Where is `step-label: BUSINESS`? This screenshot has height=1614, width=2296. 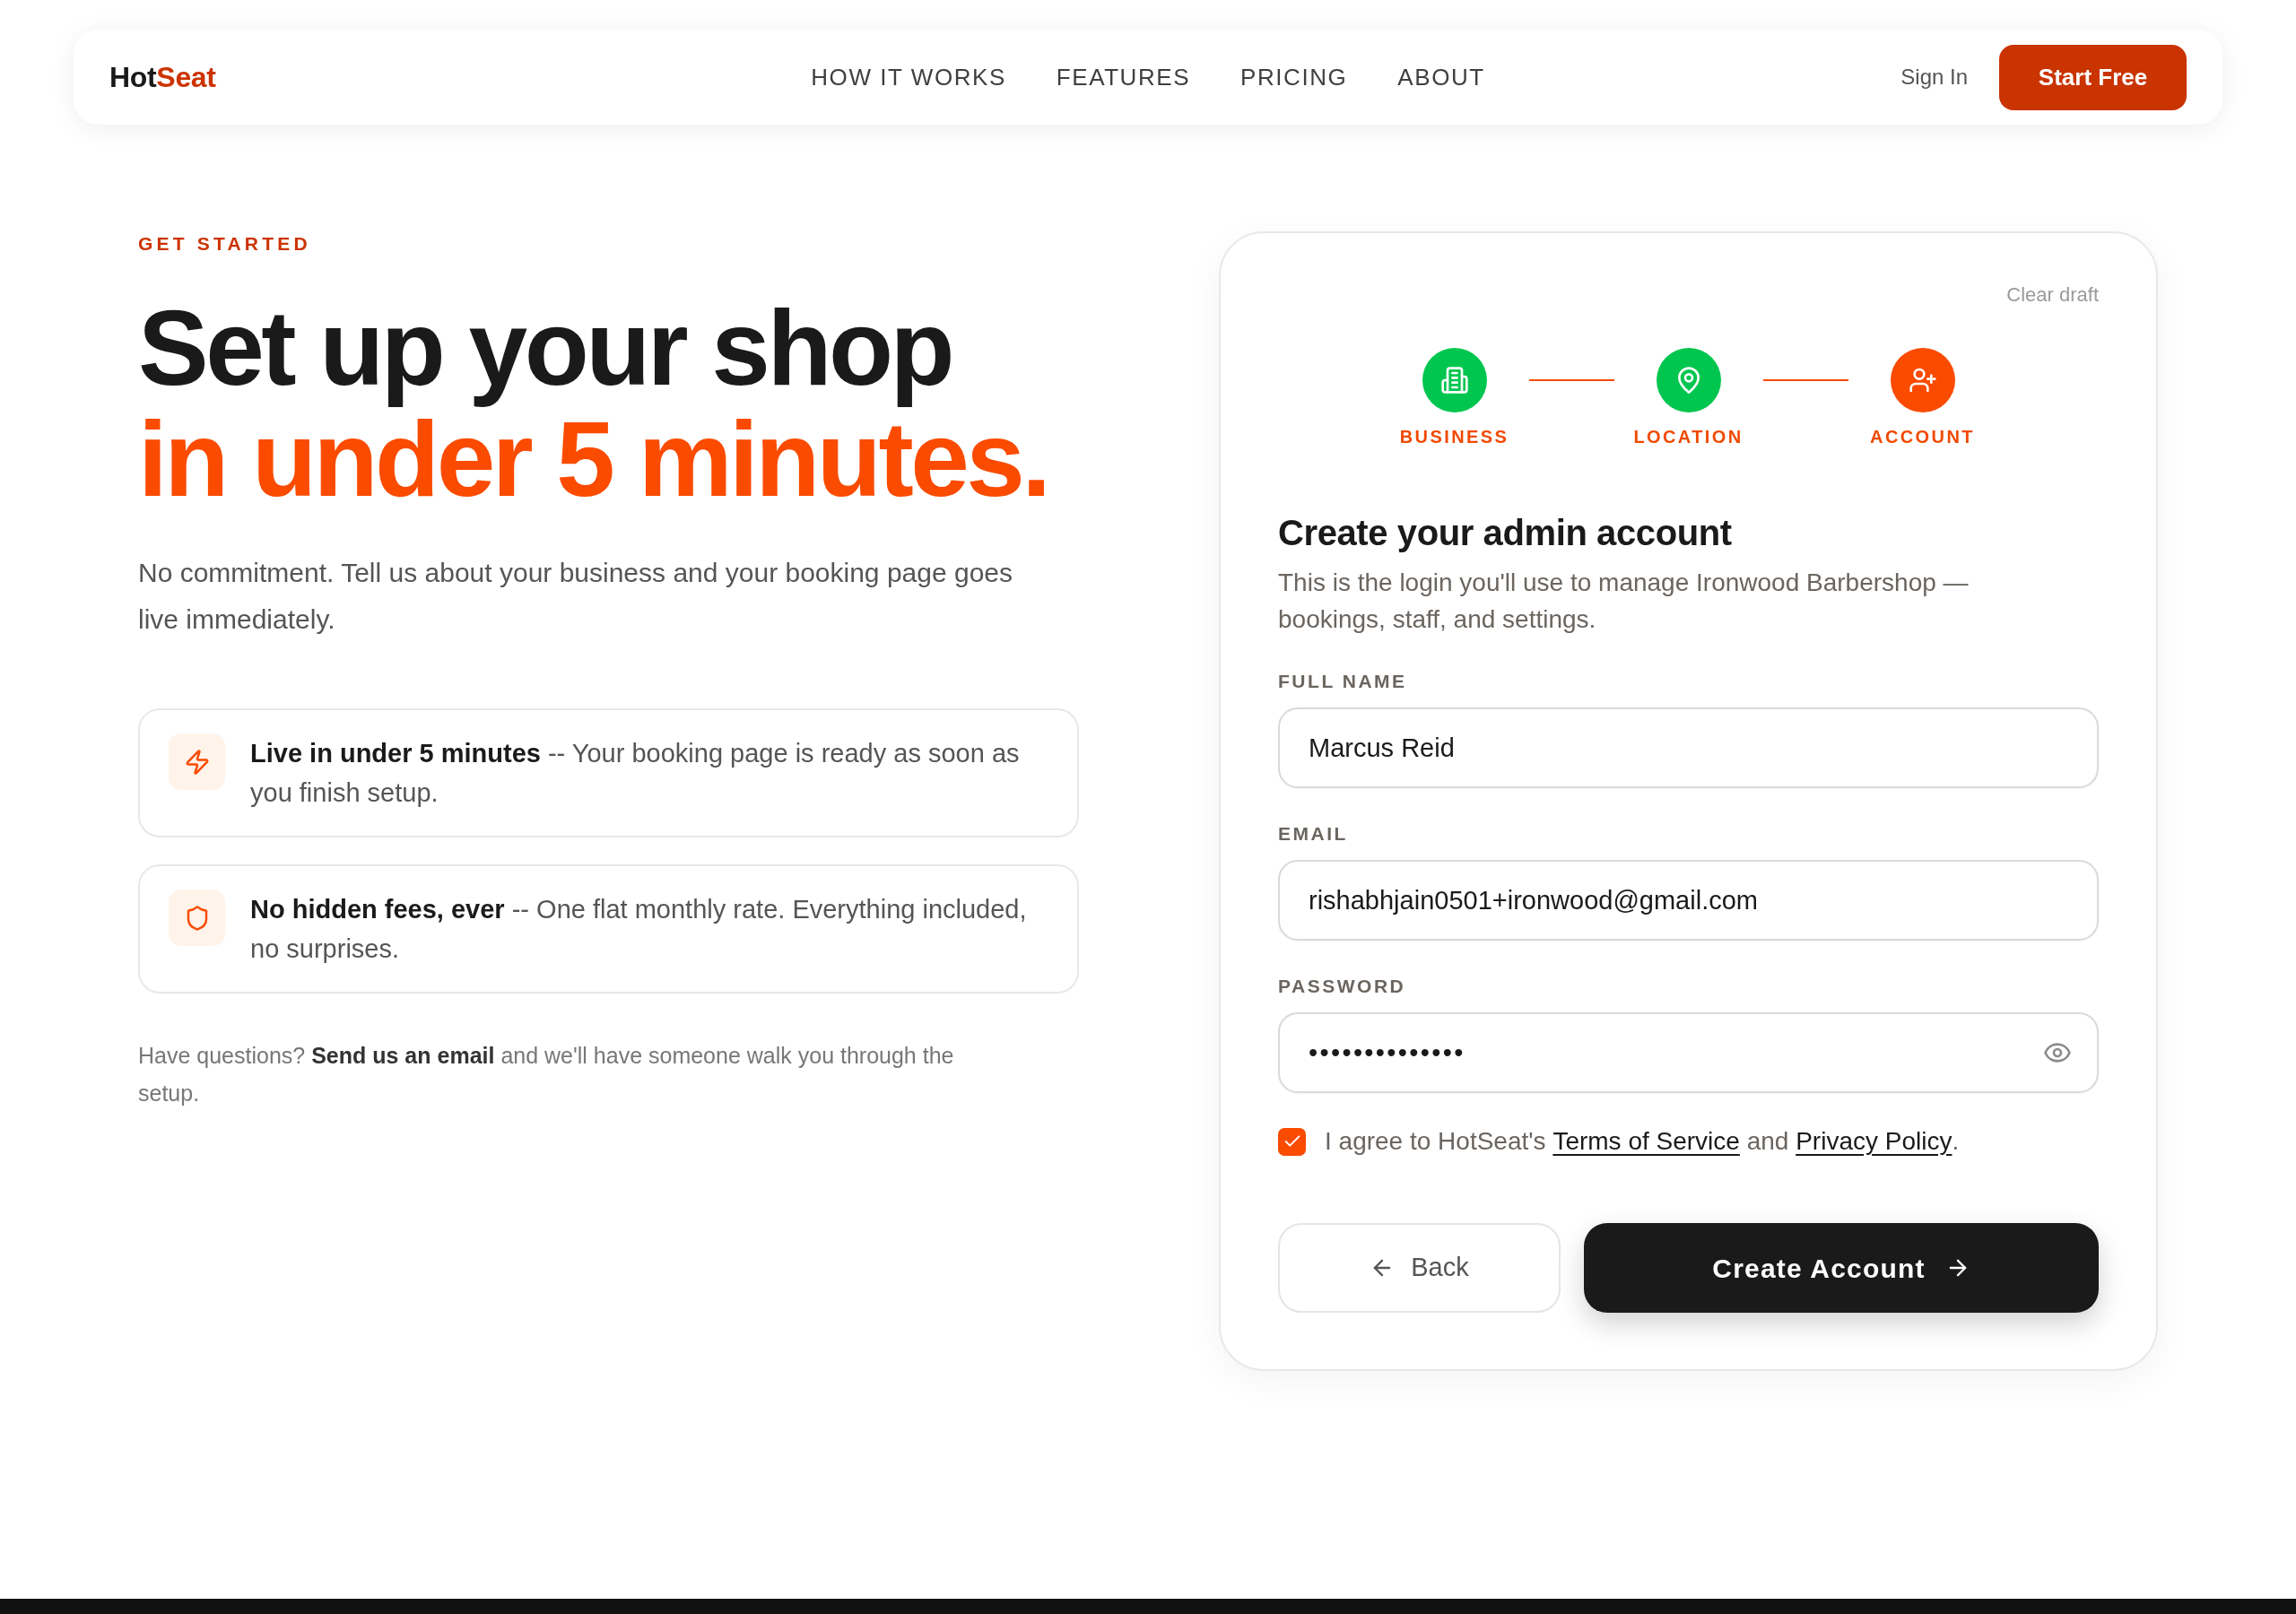
step-label: BUSINESS is located at coordinates (1454, 437).